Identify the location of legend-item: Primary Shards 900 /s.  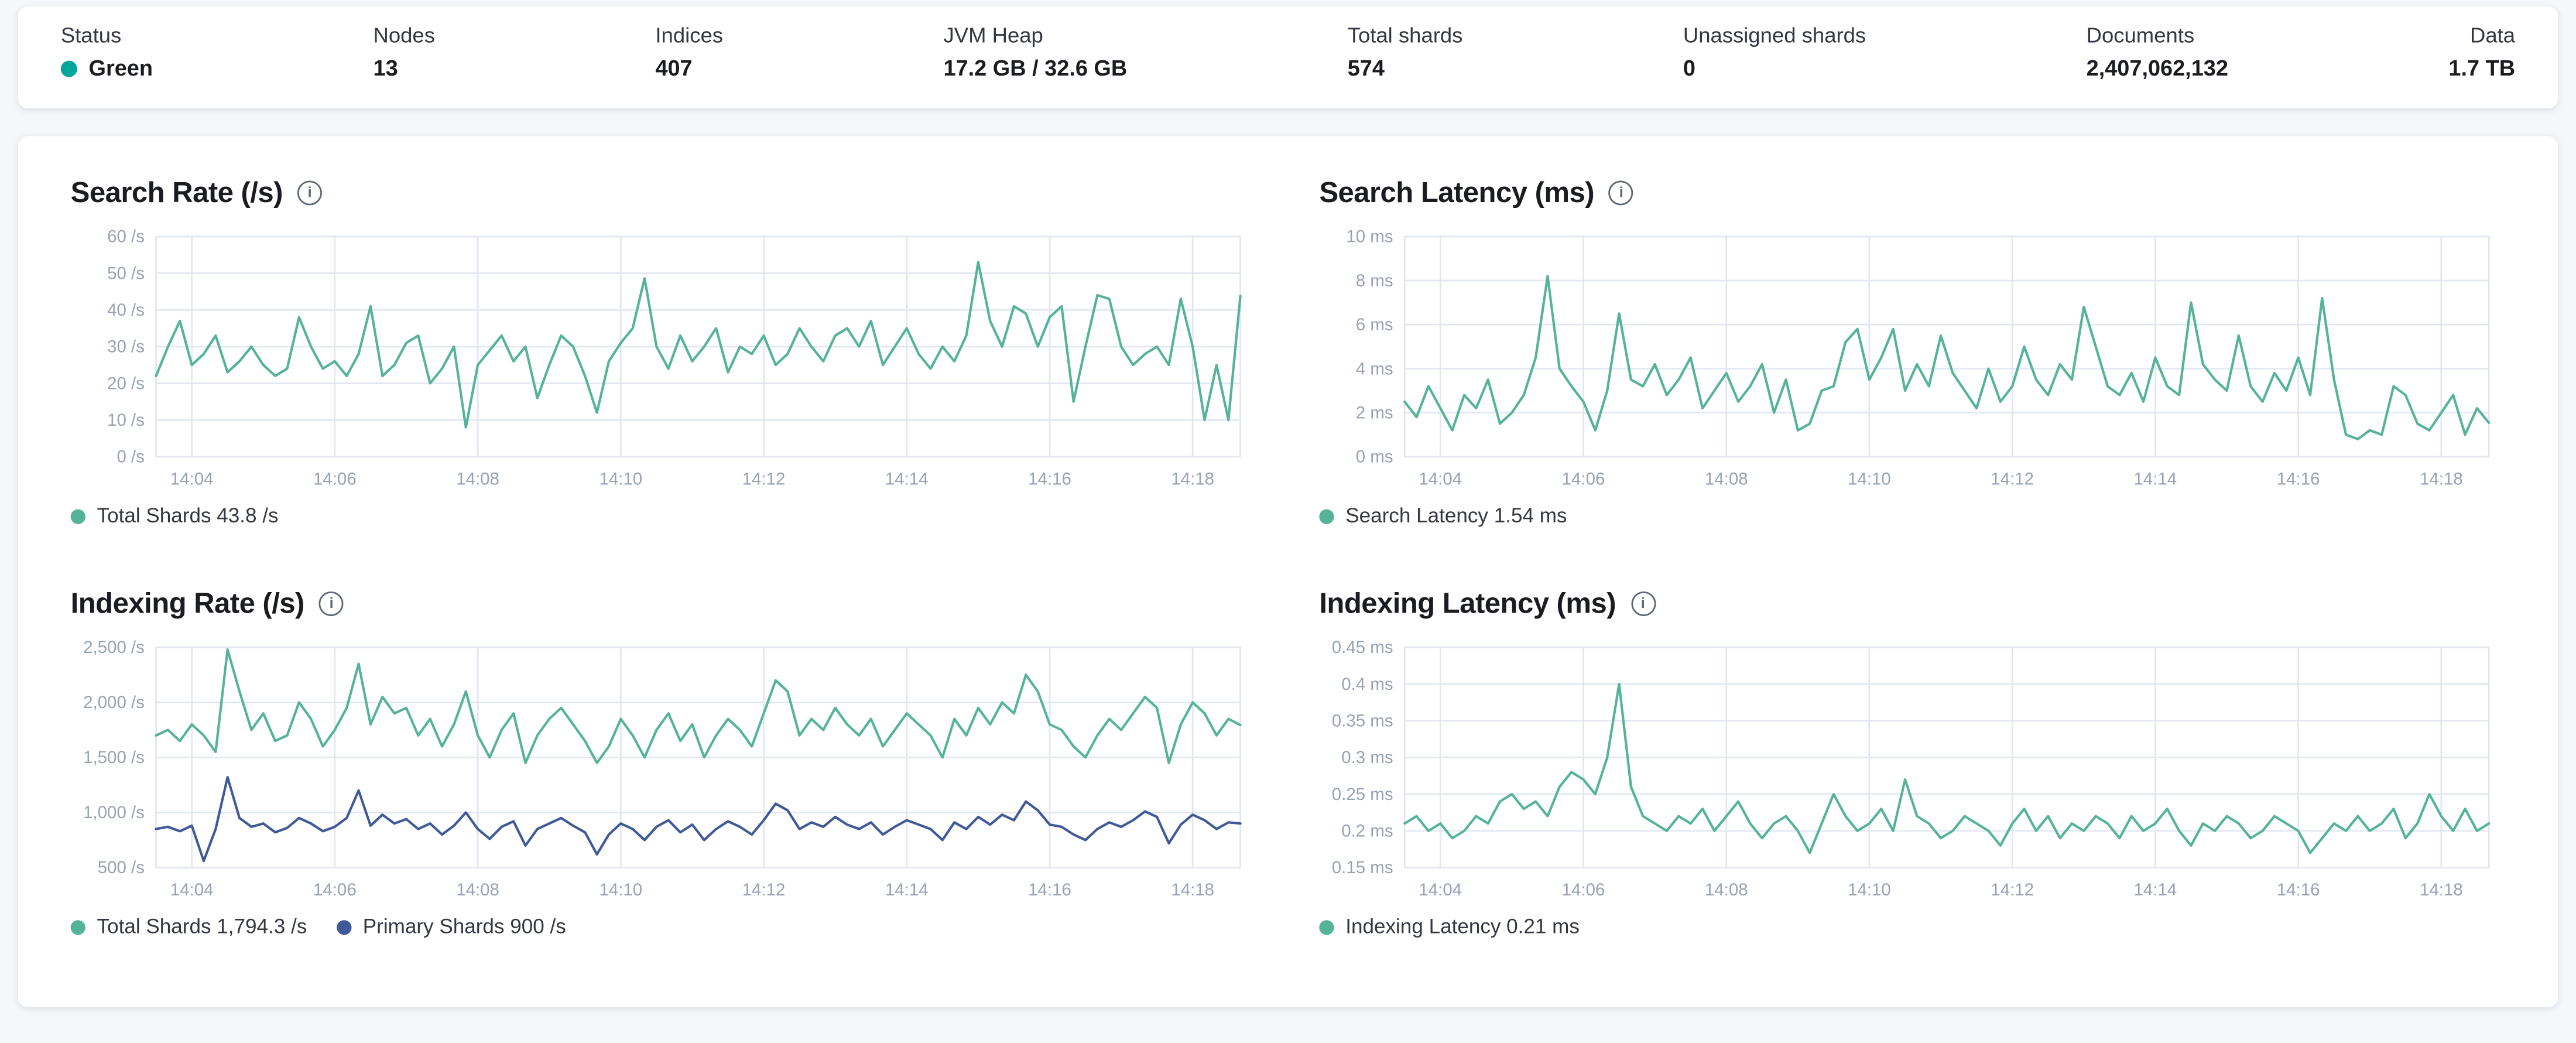
(451, 927).